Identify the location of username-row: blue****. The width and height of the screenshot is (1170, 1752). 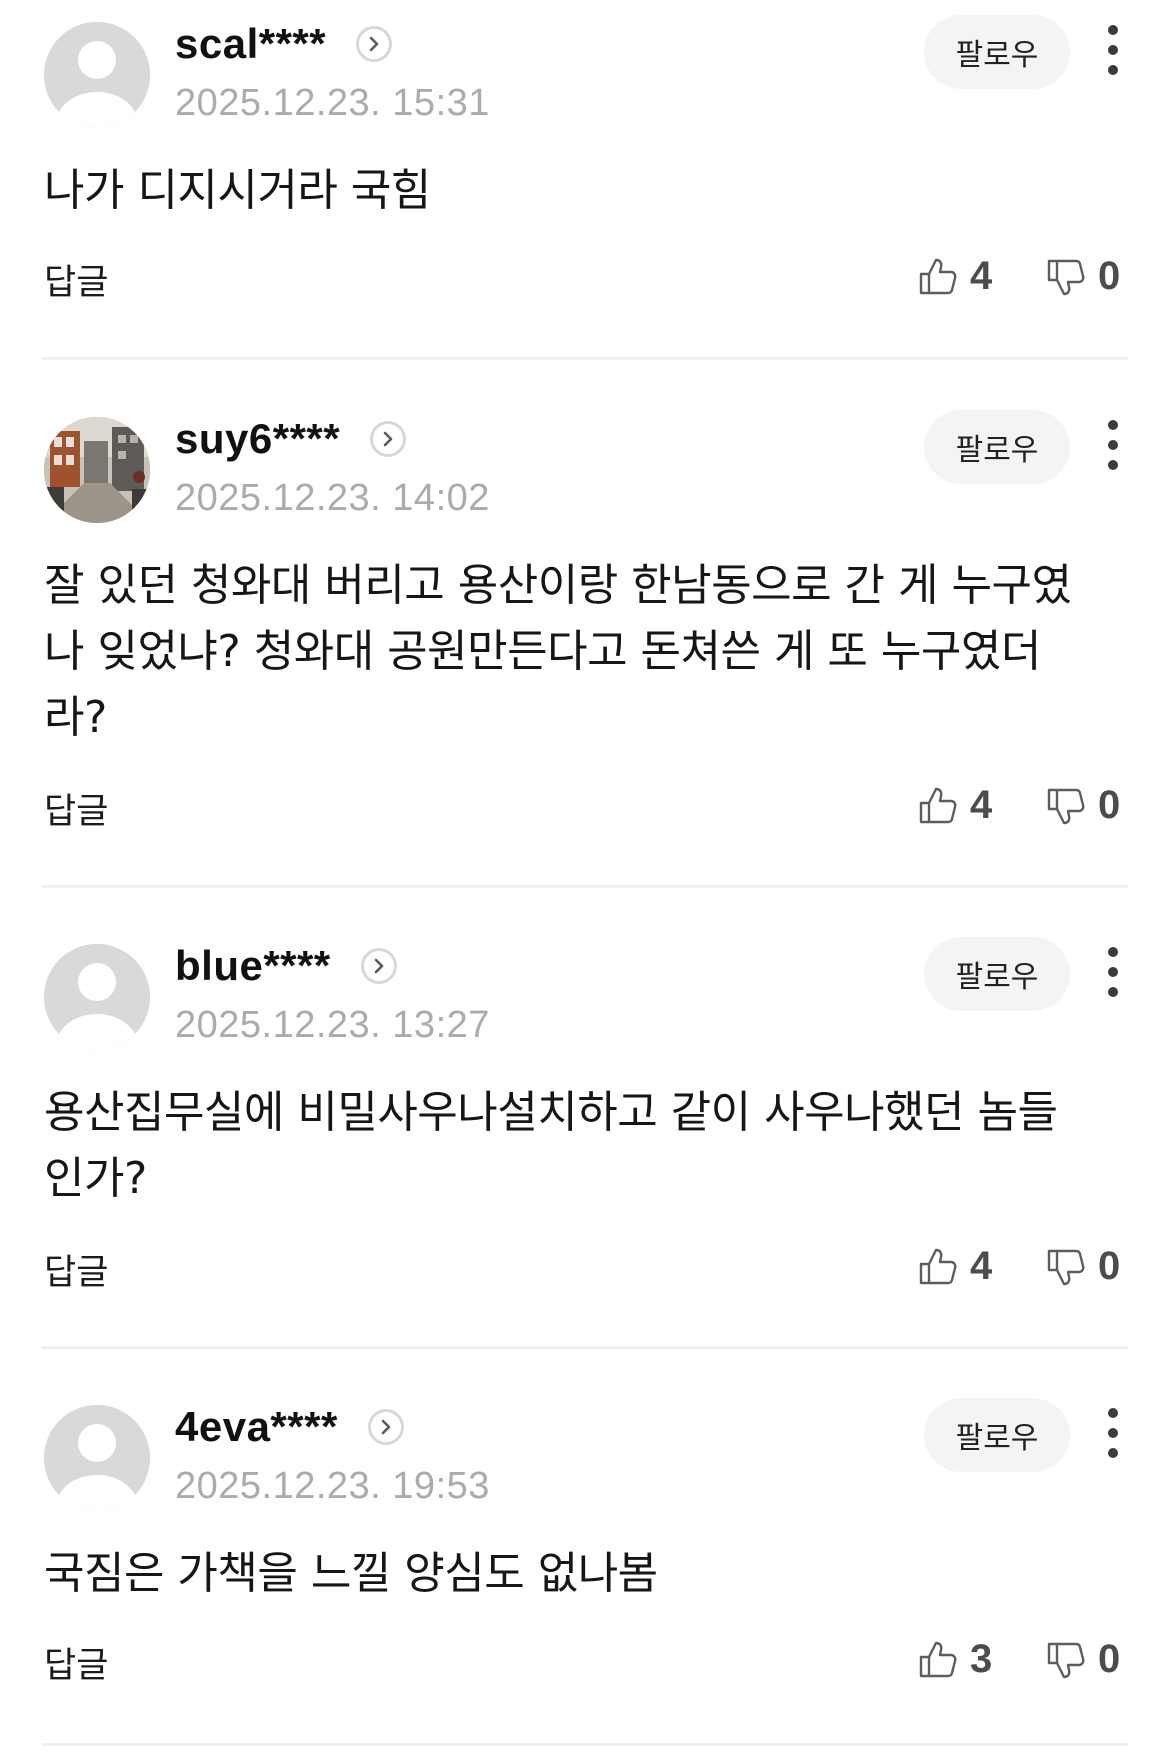
(286, 966).